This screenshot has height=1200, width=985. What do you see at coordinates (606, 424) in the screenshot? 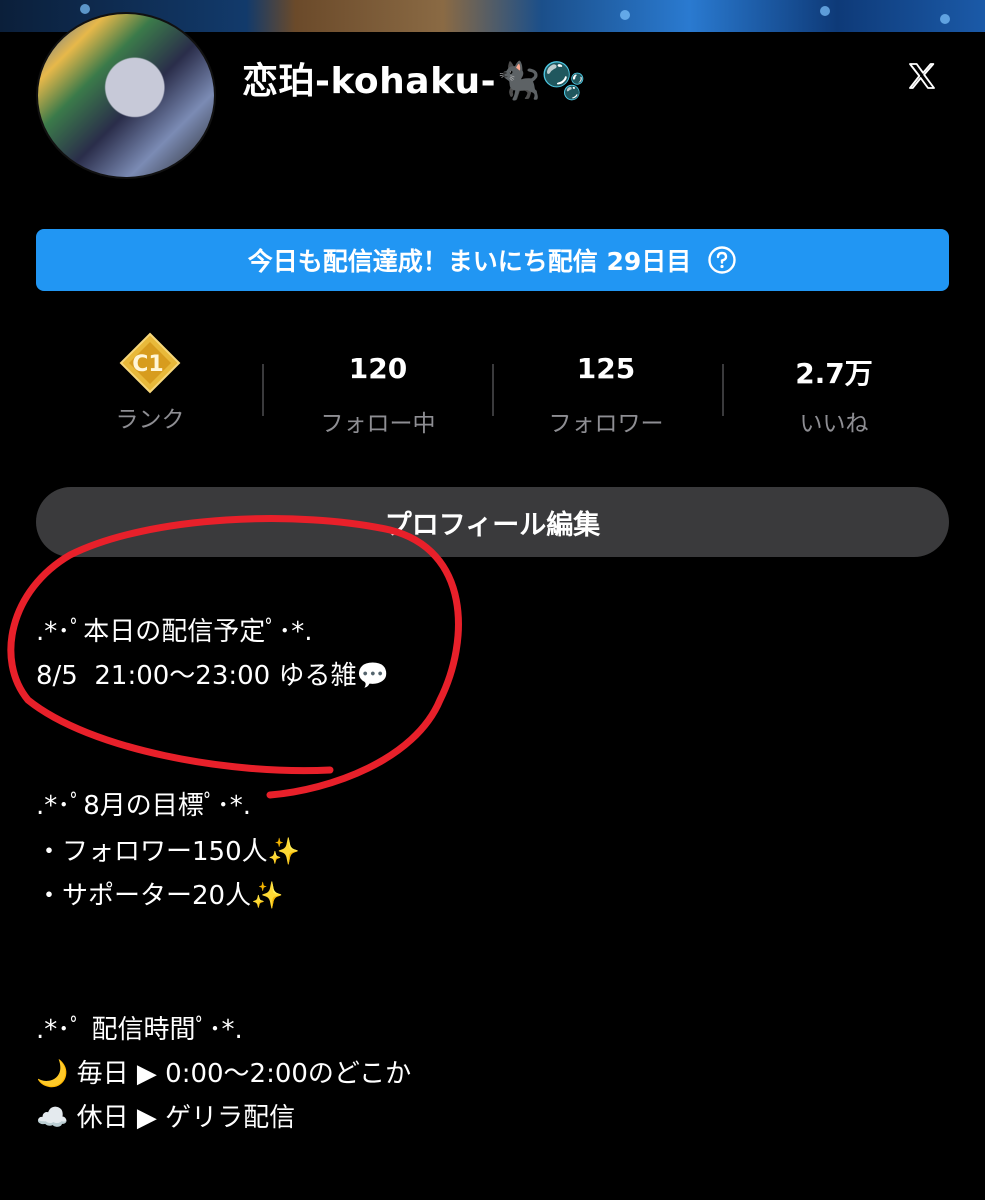
I see `stat-label: フォロワー` at bounding box center [606, 424].